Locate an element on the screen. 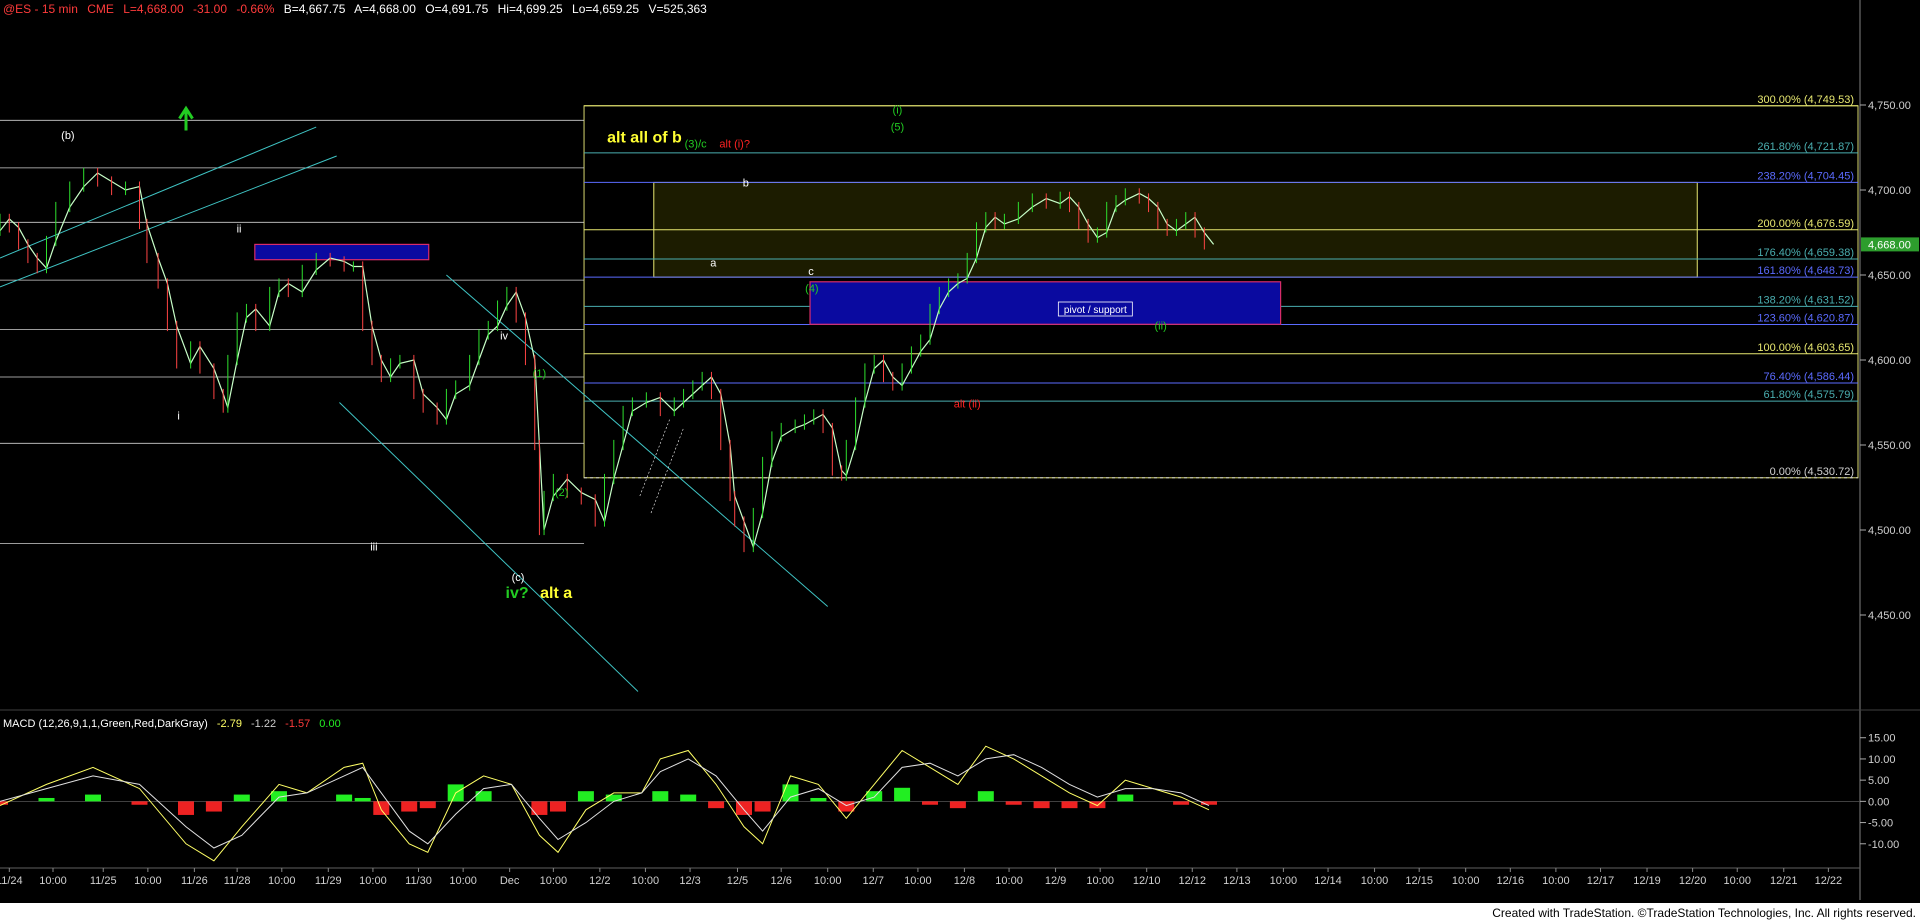  time-axis-label: 11/26 is located at coordinates (194, 881).